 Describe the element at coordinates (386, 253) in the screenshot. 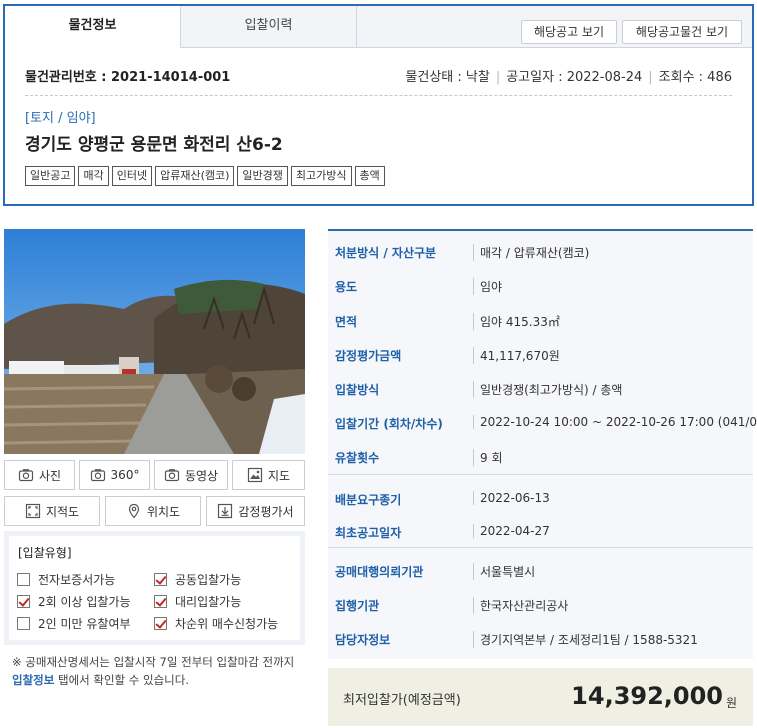

I see `info-label: 처분방식 / 자산구분` at that location.